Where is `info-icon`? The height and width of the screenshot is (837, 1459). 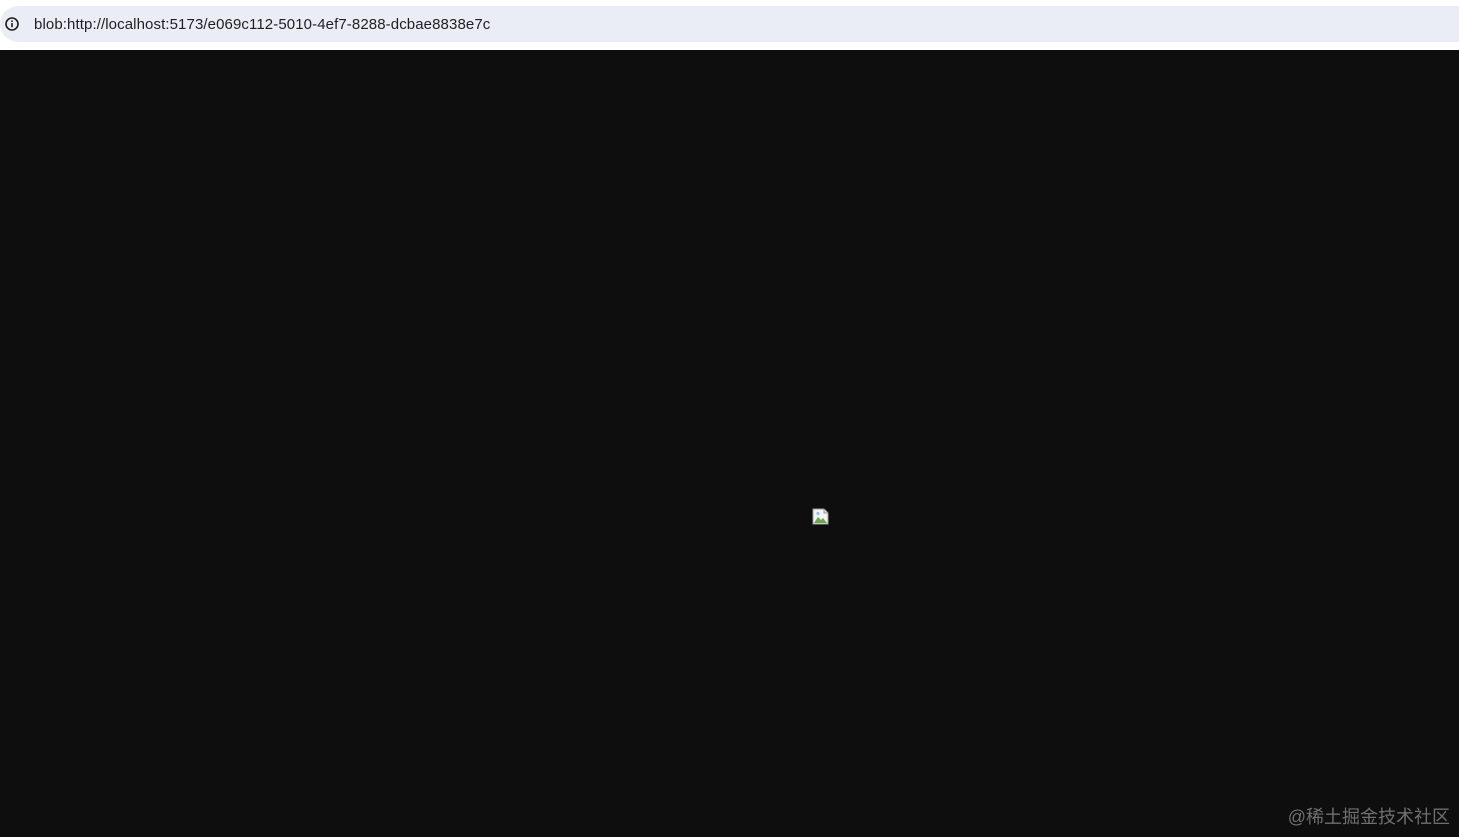
info-icon is located at coordinates (12, 24).